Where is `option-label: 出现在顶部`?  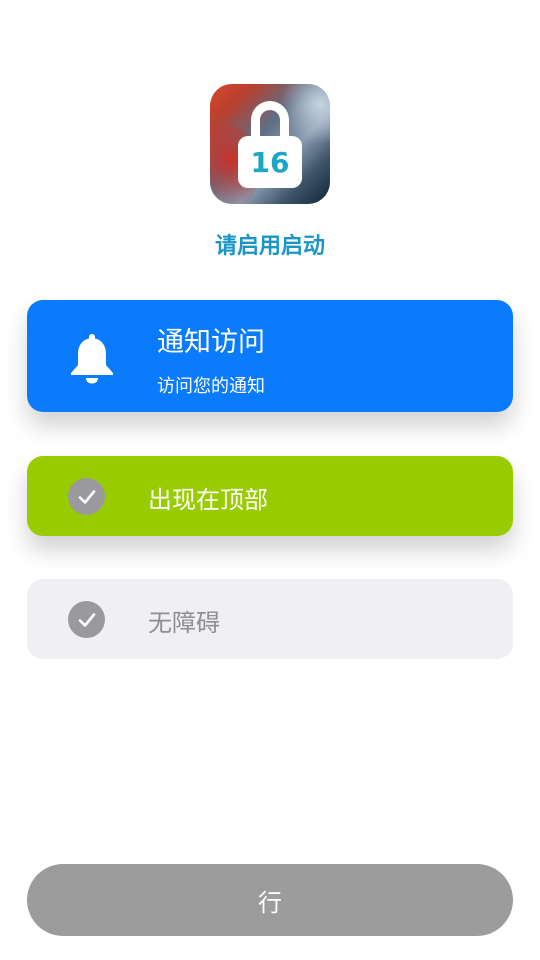
option-label: 出现在顶部 is located at coordinates (208, 500).